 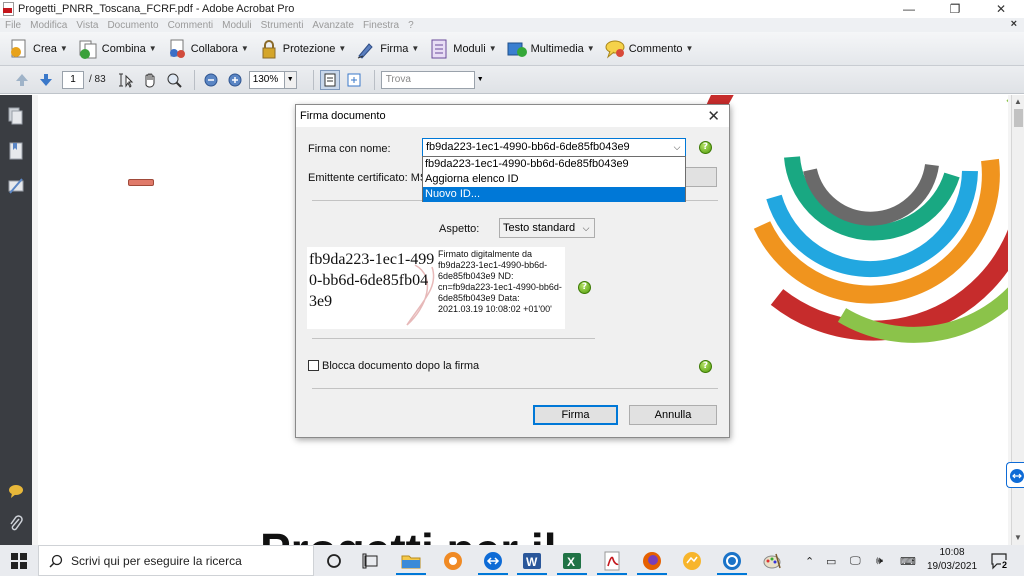 What do you see at coordinates (22, 80) in the screenshot?
I see `previous-page-icon` at bounding box center [22, 80].